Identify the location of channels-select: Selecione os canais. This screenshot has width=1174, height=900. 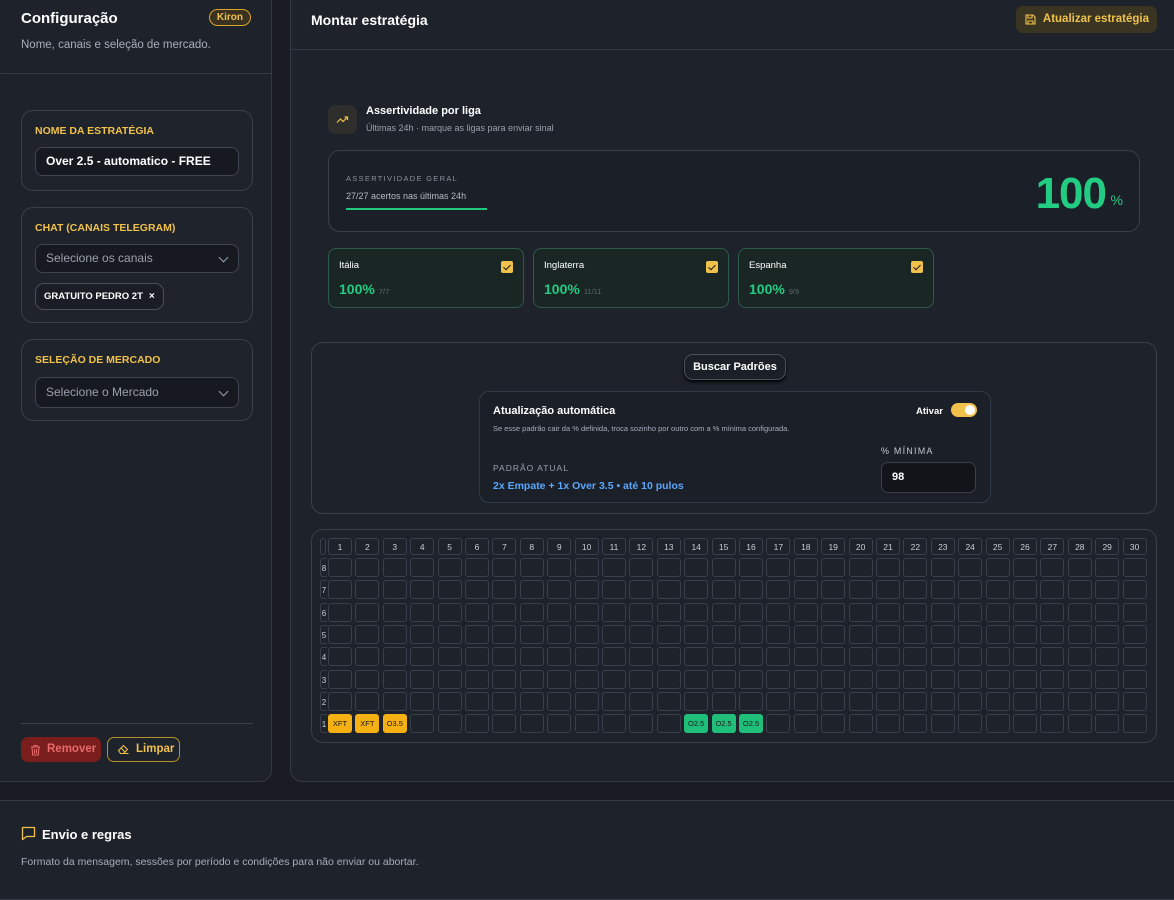
(137, 258).